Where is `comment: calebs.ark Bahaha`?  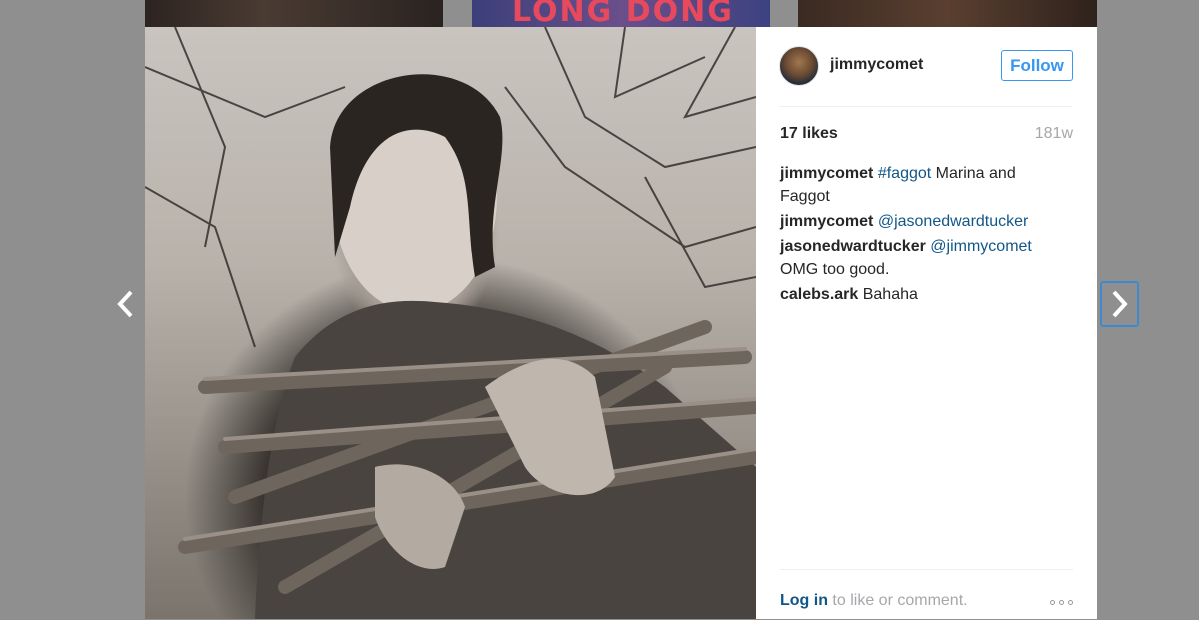 comment: calebs.ark Bahaha is located at coordinates (920, 294).